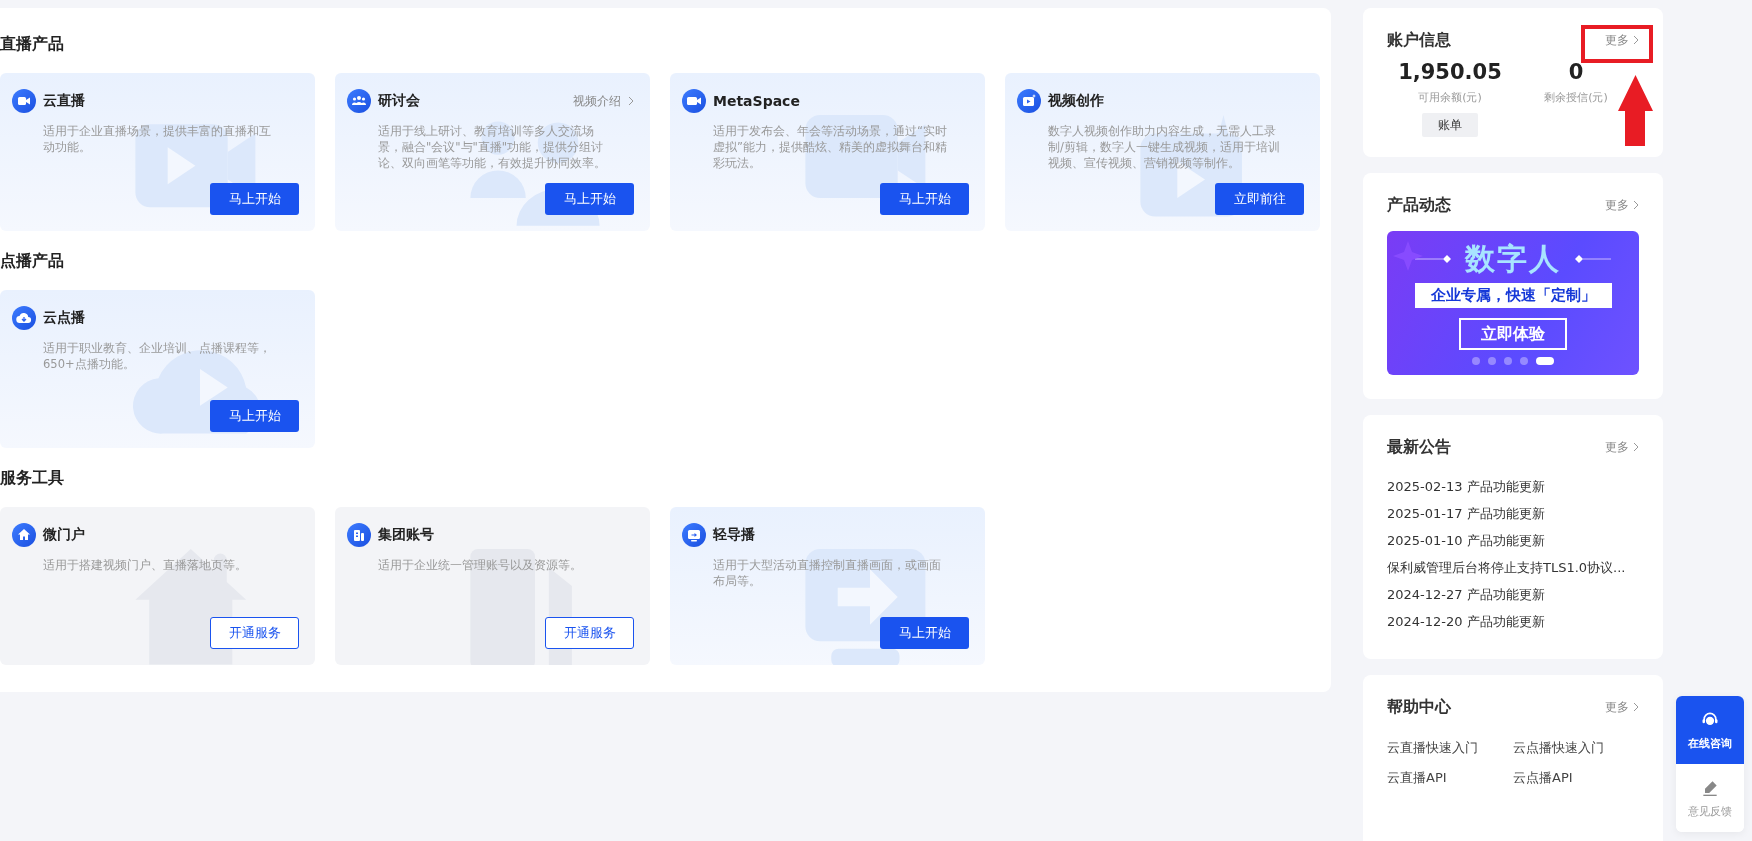  Describe the element at coordinates (359, 101) in the screenshot. I see `people-icon` at that location.